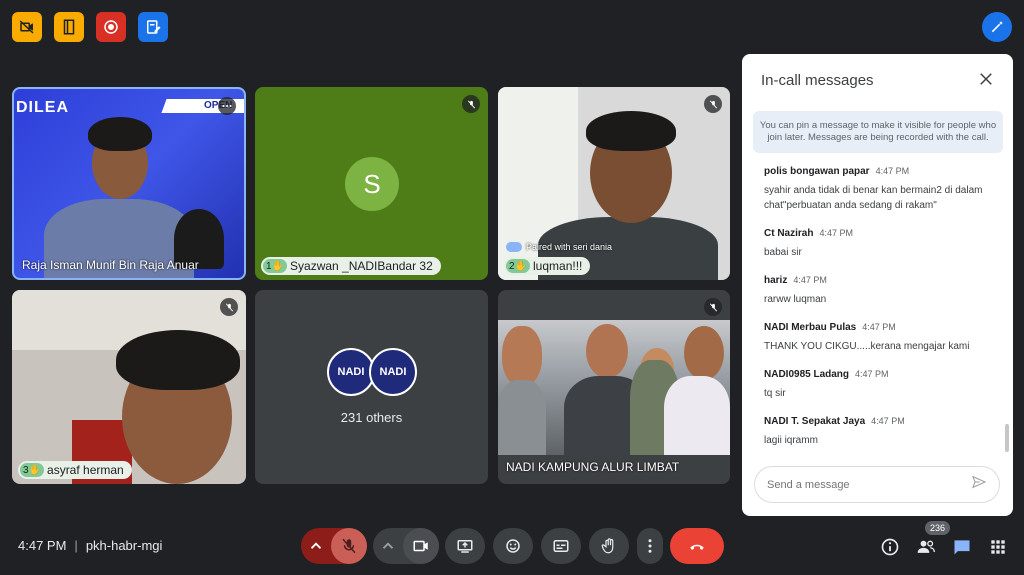 The image size is (1024, 575). I want to click on captions-button, so click(561, 546).